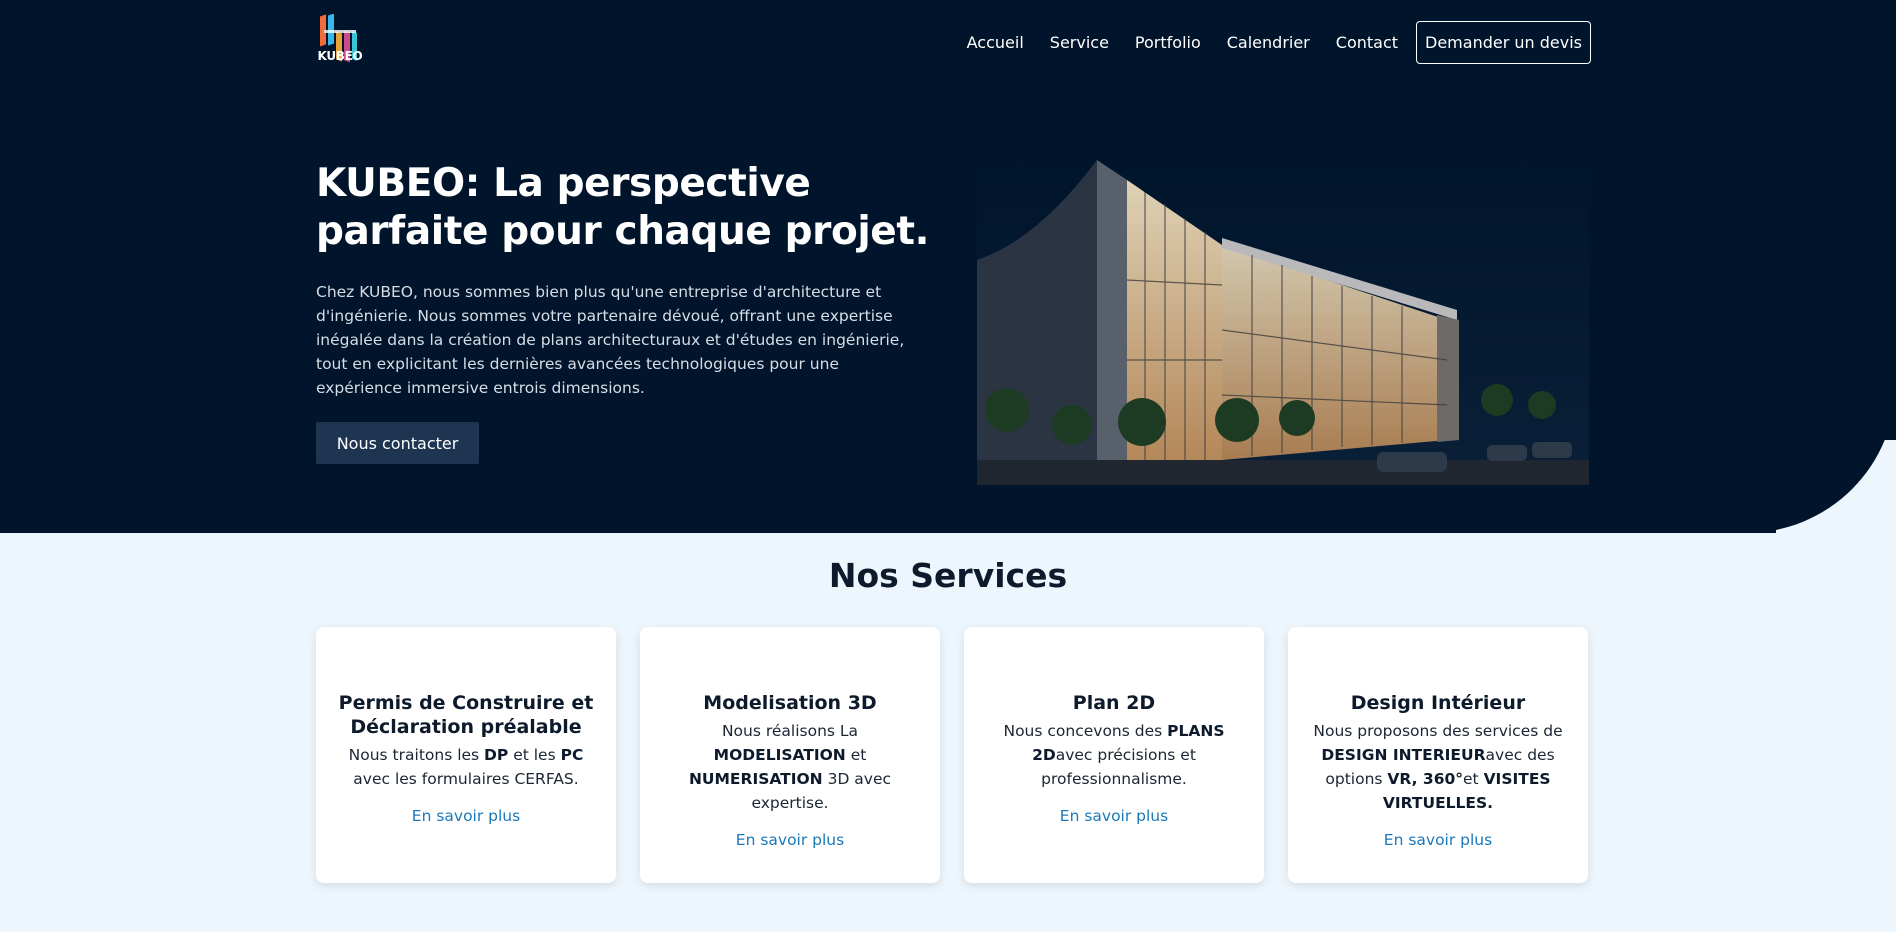 This screenshot has height=932, width=1896. What do you see at coordinates (1118, 767) in the screenshot?
I see `service-text-segment: avec précisions et professionnalisme.` at bounding box center [1118, 767].